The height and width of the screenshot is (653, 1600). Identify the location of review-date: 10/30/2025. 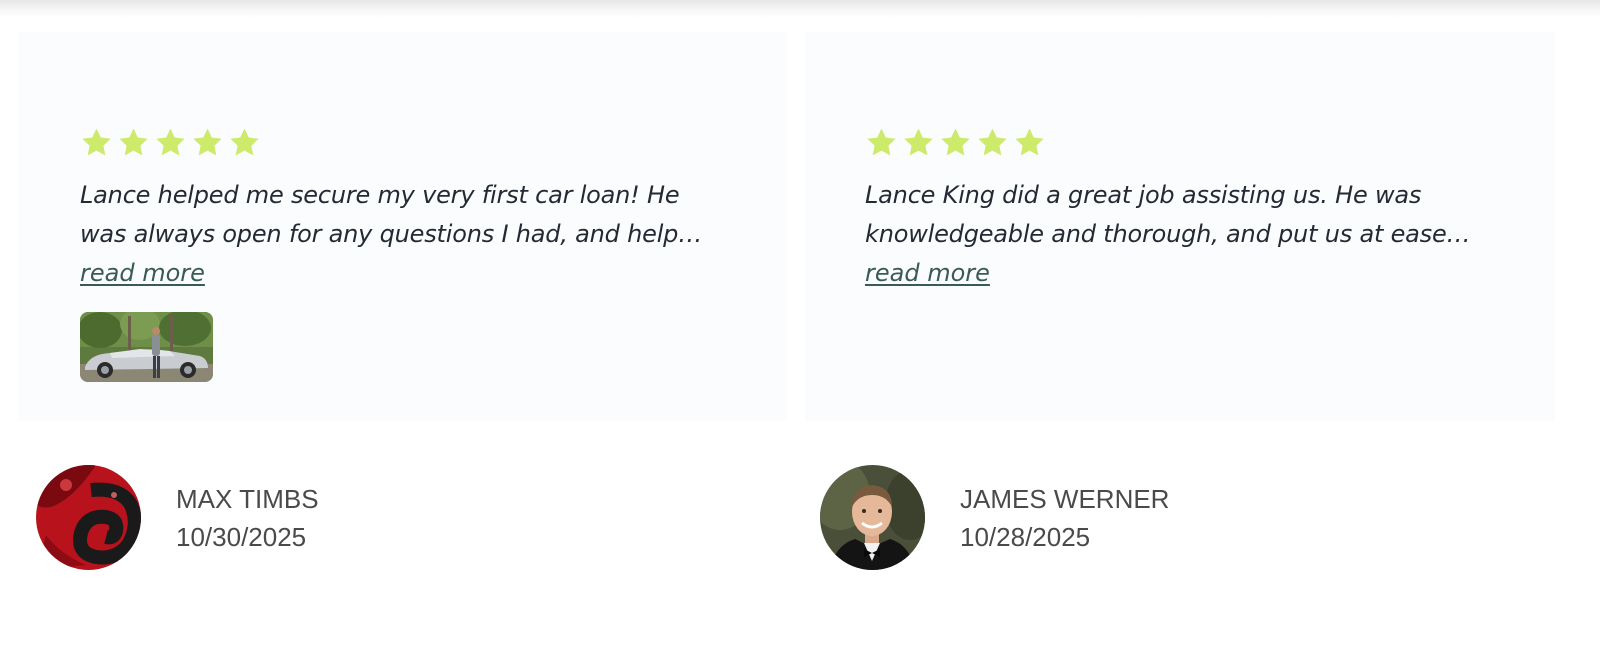
(241, 536).